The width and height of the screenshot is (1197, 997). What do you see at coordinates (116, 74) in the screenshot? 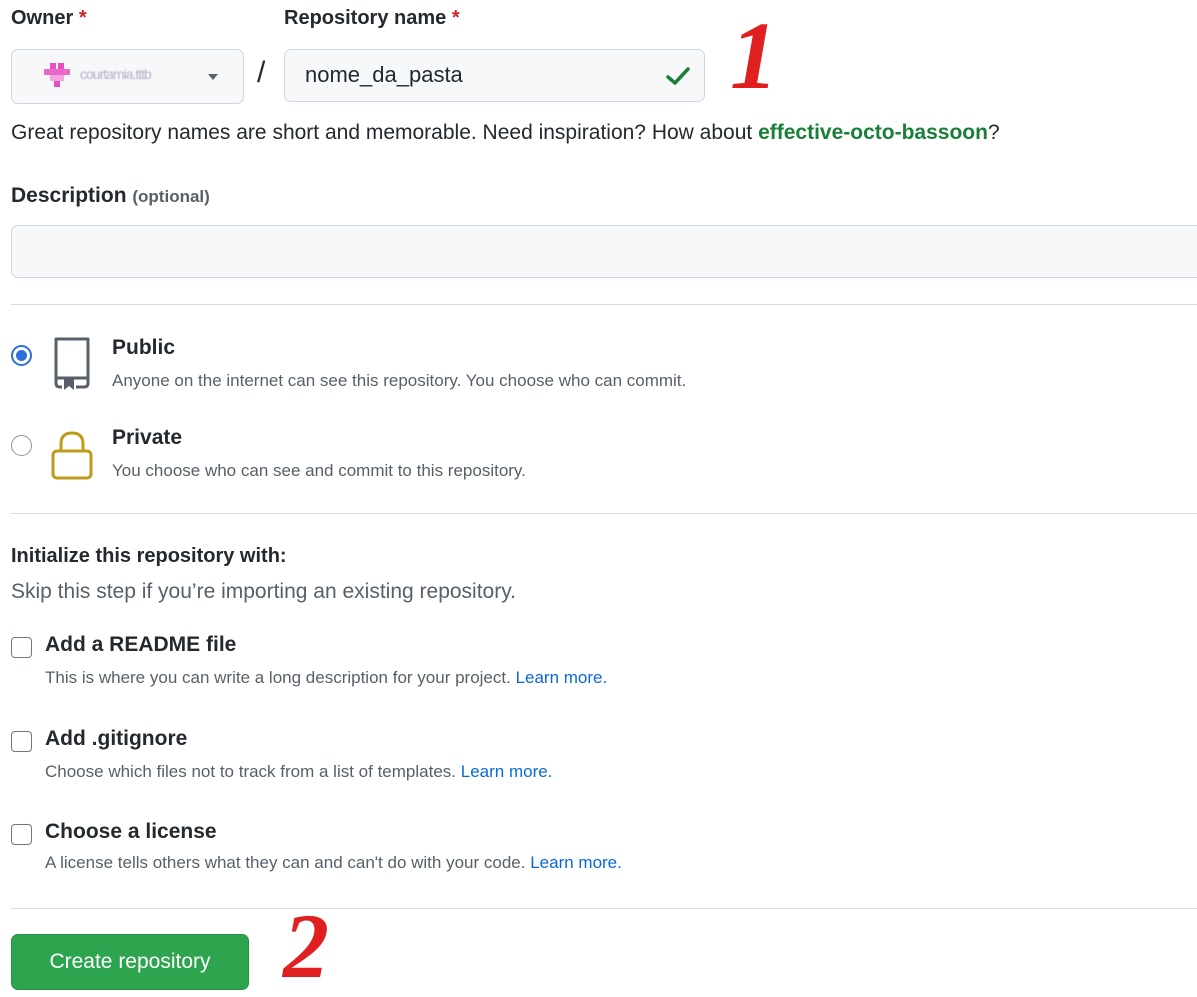
I see `owner-name: courtamia.tttb` at bounding box center [116, 74].